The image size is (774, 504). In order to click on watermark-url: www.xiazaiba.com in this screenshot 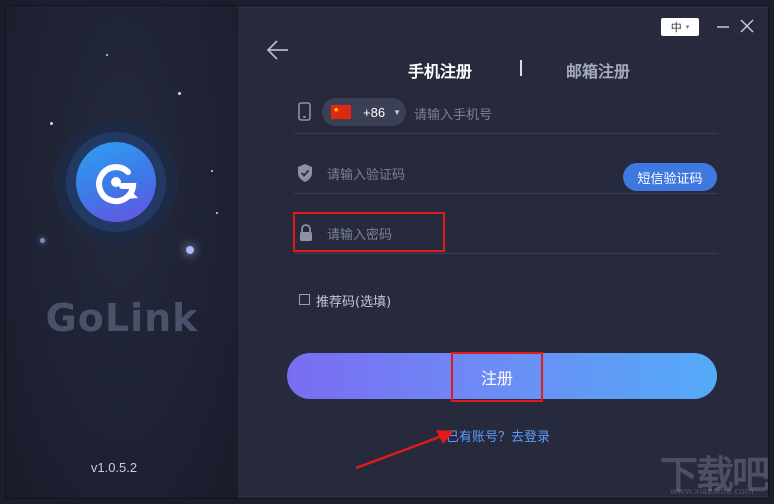, I will do `click(712, 492)`.